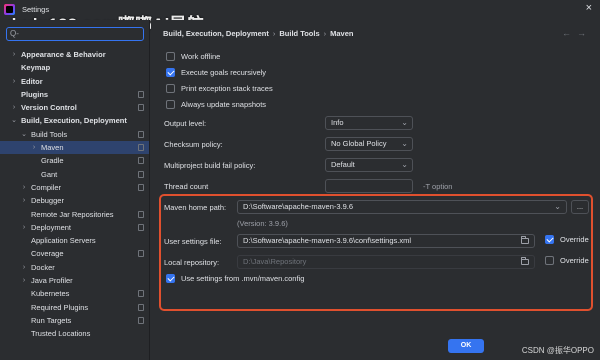 Image resolution: width=600 pixels, height=360 pixels. I want to click on use-mvn-config-label: Use settings from .mvn/maven.config, so click(243, 279).